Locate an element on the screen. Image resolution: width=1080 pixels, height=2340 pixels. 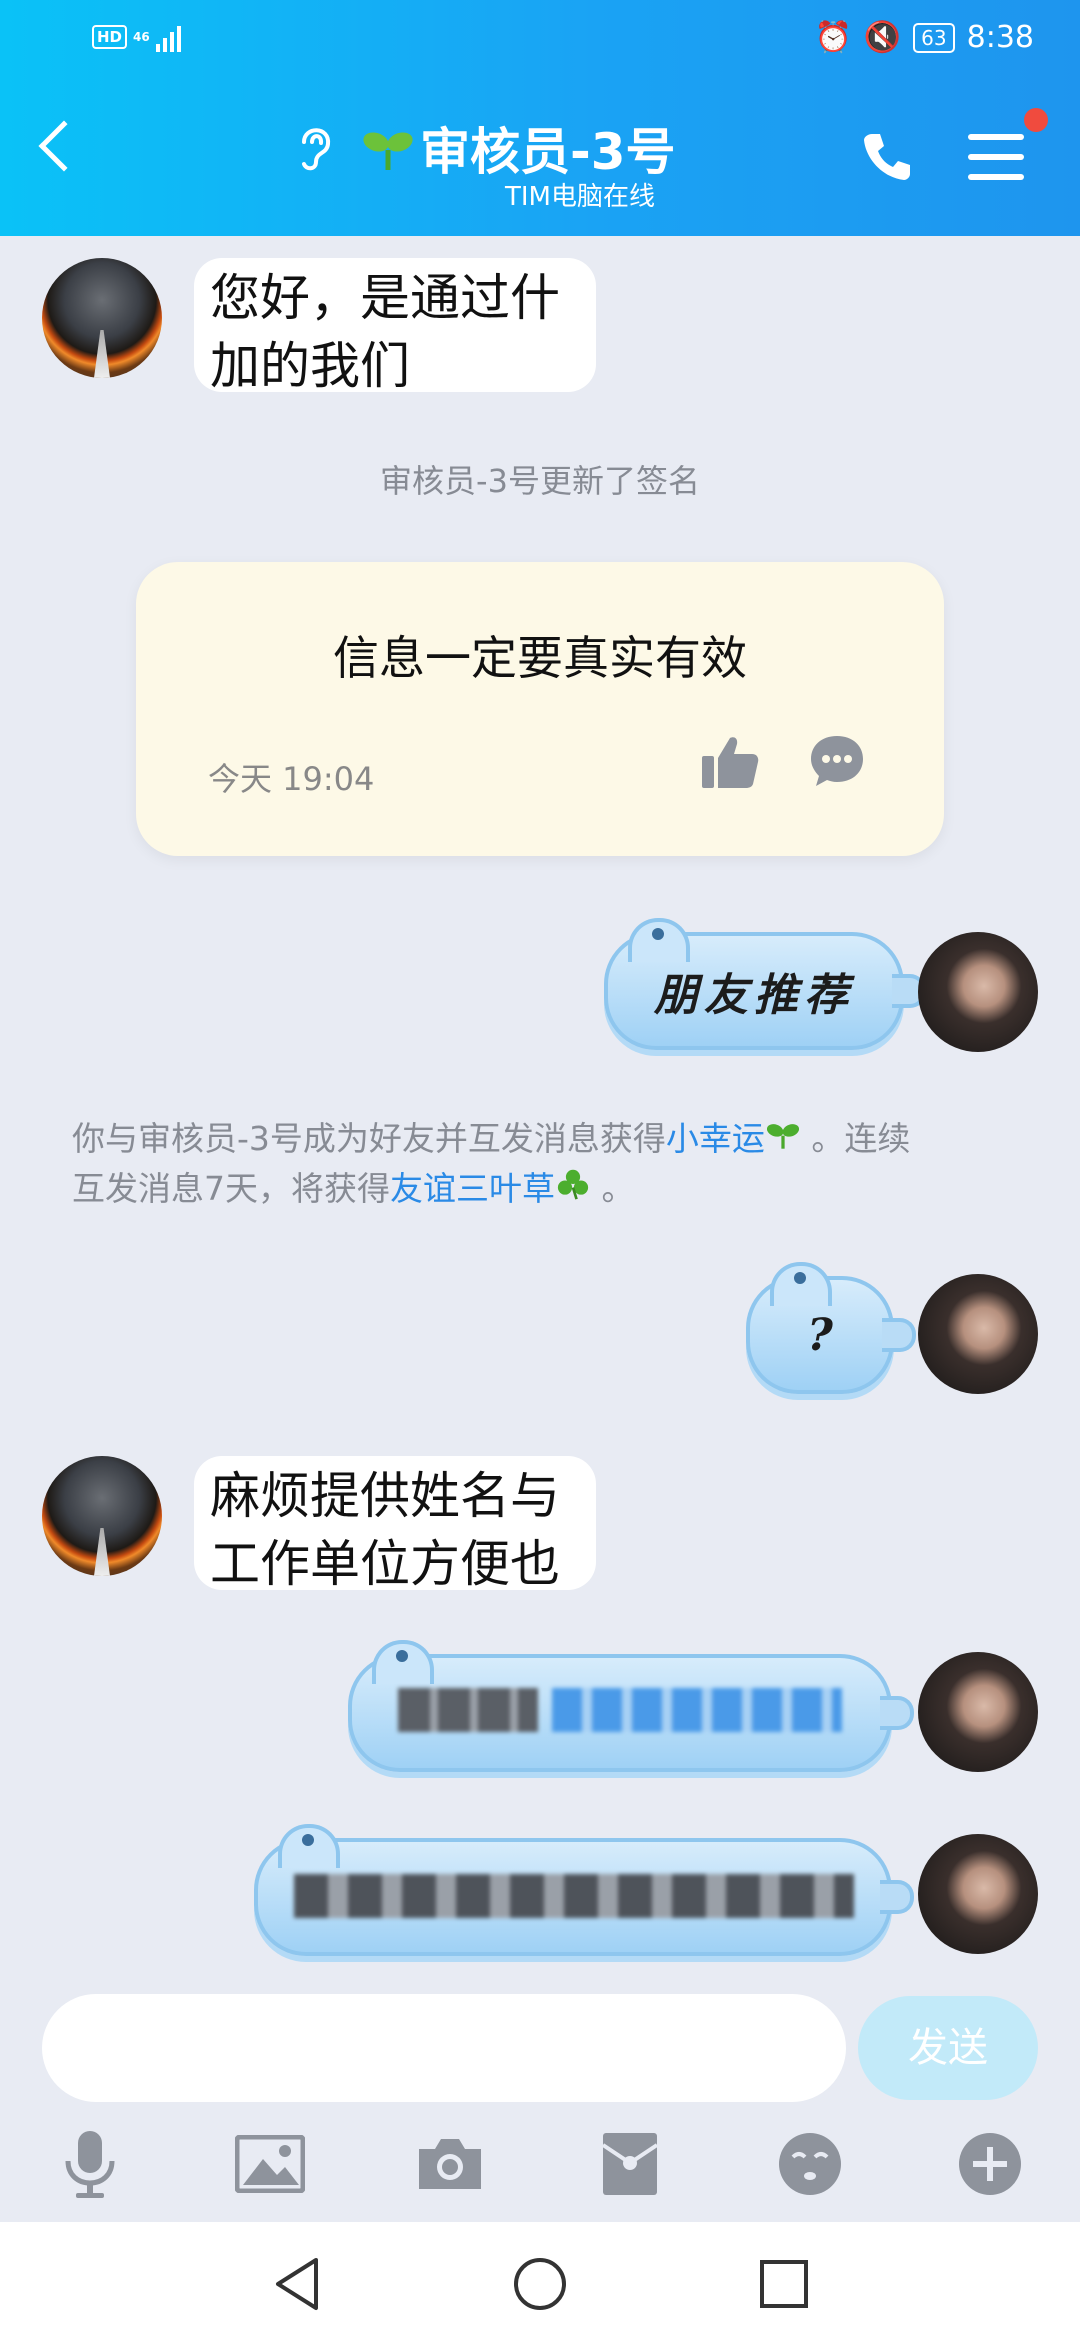
clover-icon is located at coordinates (573, 1188).